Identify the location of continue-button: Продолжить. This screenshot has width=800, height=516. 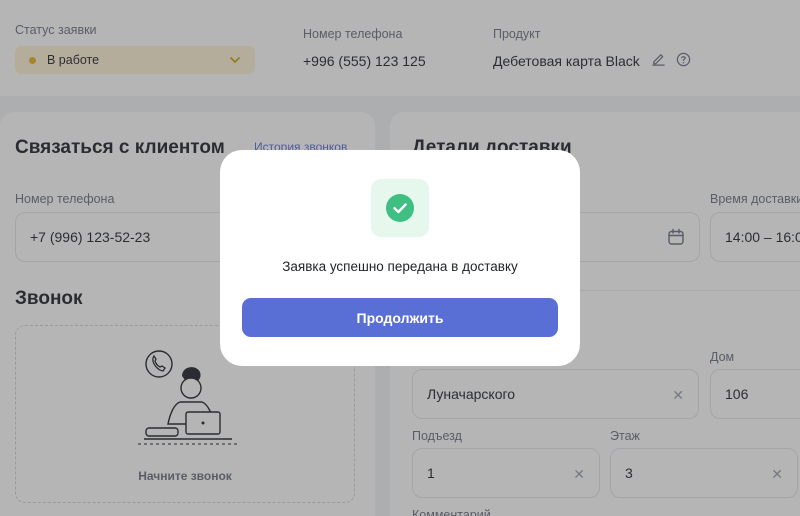
(400, 317).